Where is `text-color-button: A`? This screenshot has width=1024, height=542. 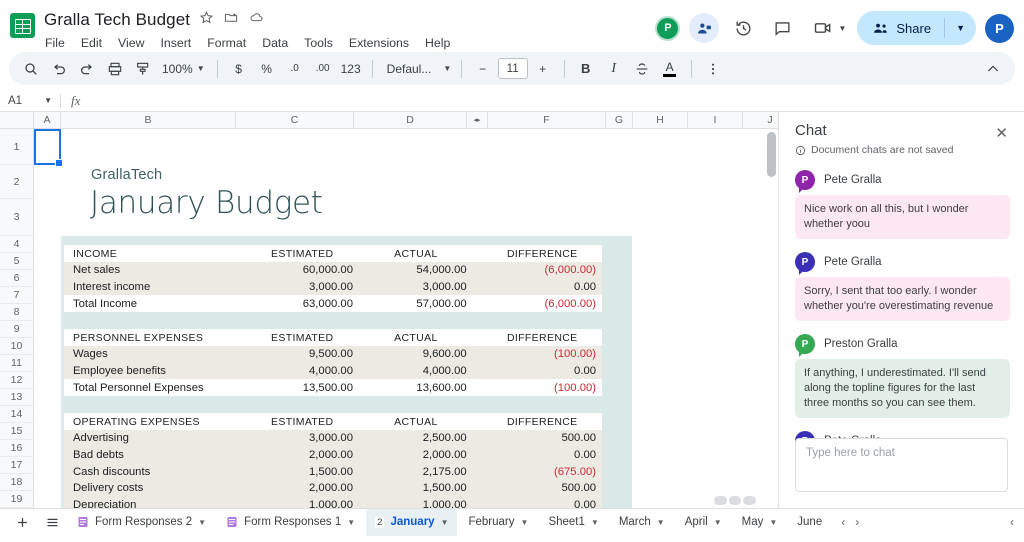
text-color-button: A is located at coordinates (670, 69).